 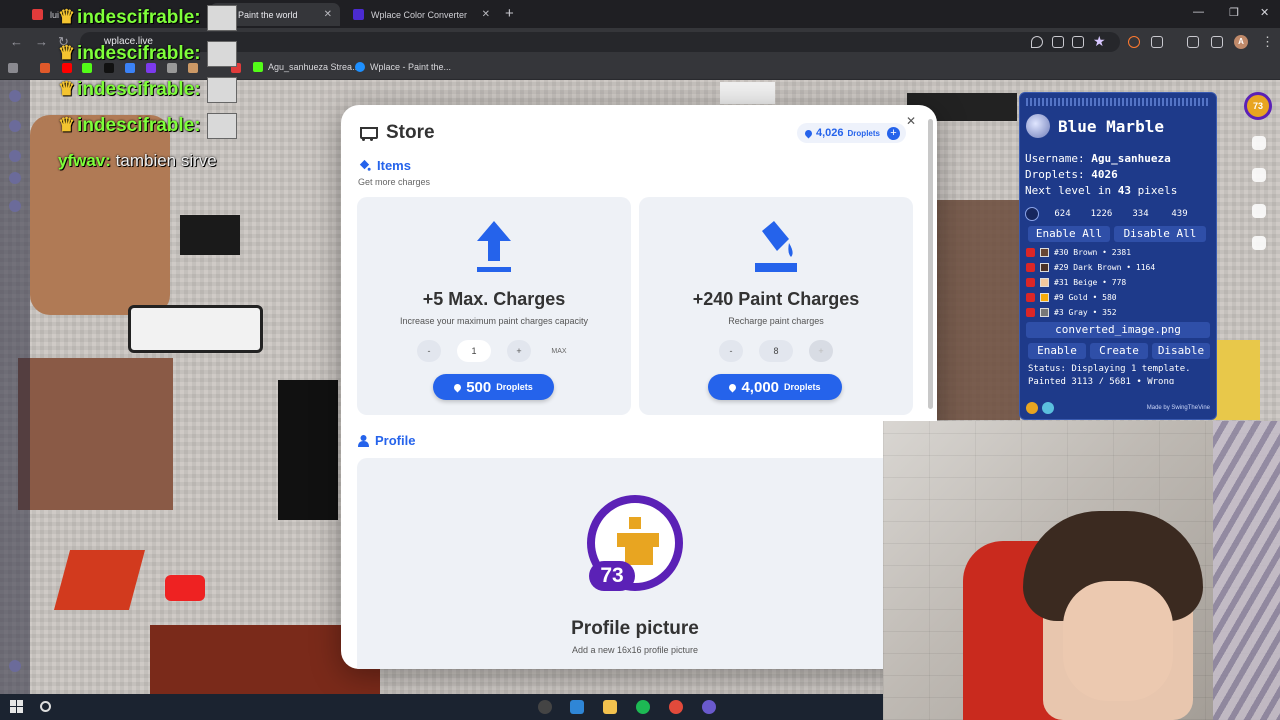 I want to click on pixel-y-input: 439, so click(x=1179, y=214).